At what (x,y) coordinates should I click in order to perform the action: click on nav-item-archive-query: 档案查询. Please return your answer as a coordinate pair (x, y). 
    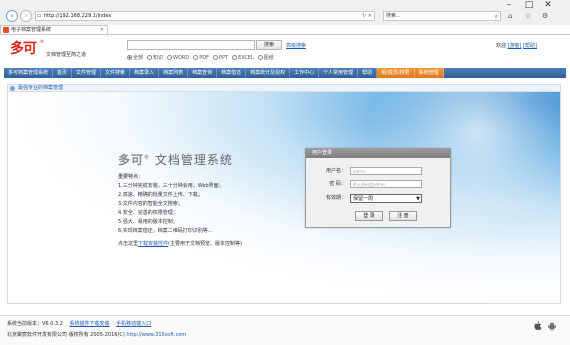
    Looking at the image, I should click on (203, 73).